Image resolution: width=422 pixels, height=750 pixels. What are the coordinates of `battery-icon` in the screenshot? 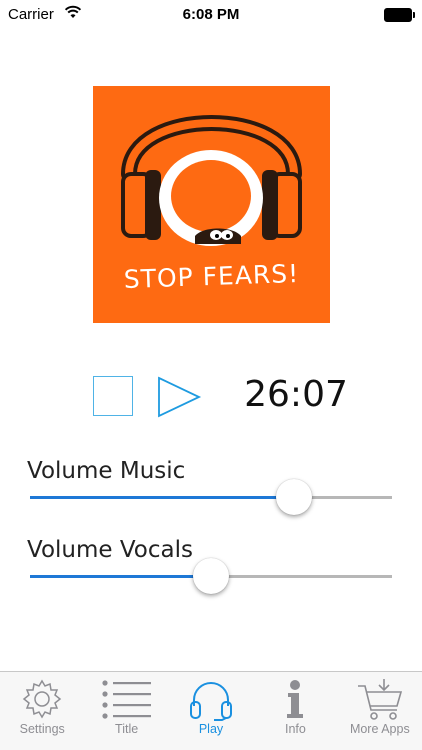 It's located at (399, 15).